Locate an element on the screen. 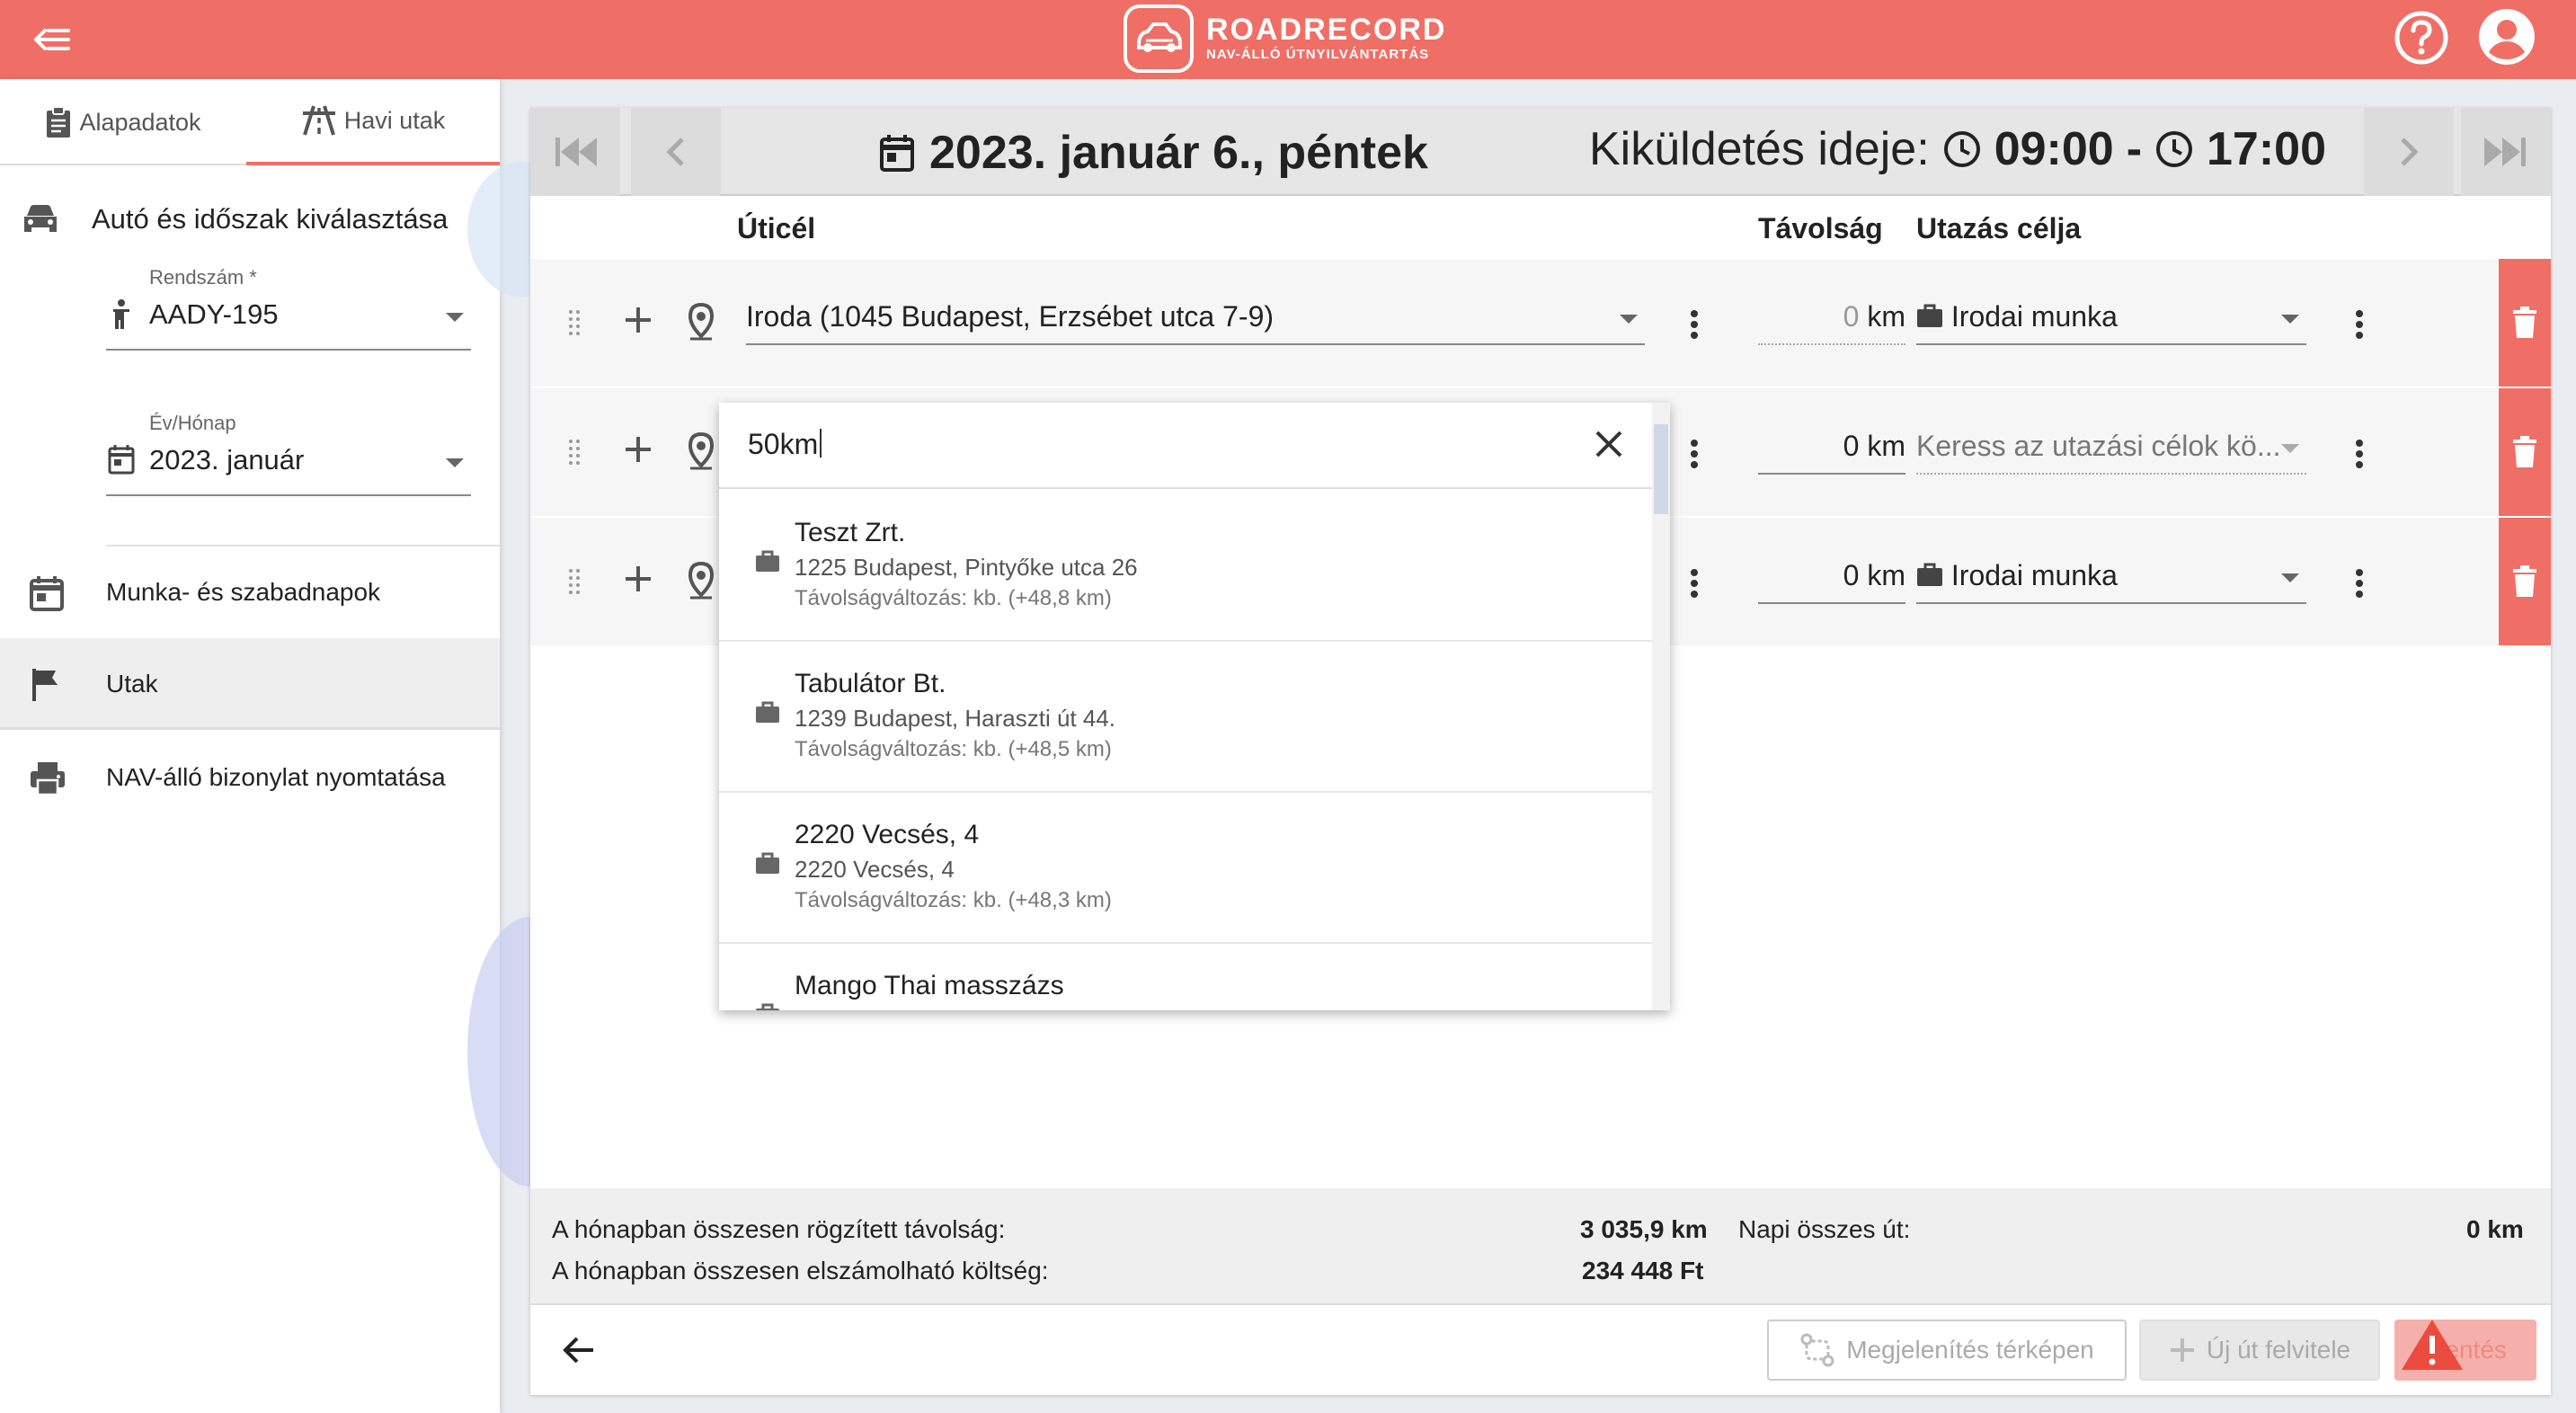 Image resolution: width=2576 pixels, height=1413 pixels. option-address: 2220 Vecsés, 4 is located at coordinates (875, 869).